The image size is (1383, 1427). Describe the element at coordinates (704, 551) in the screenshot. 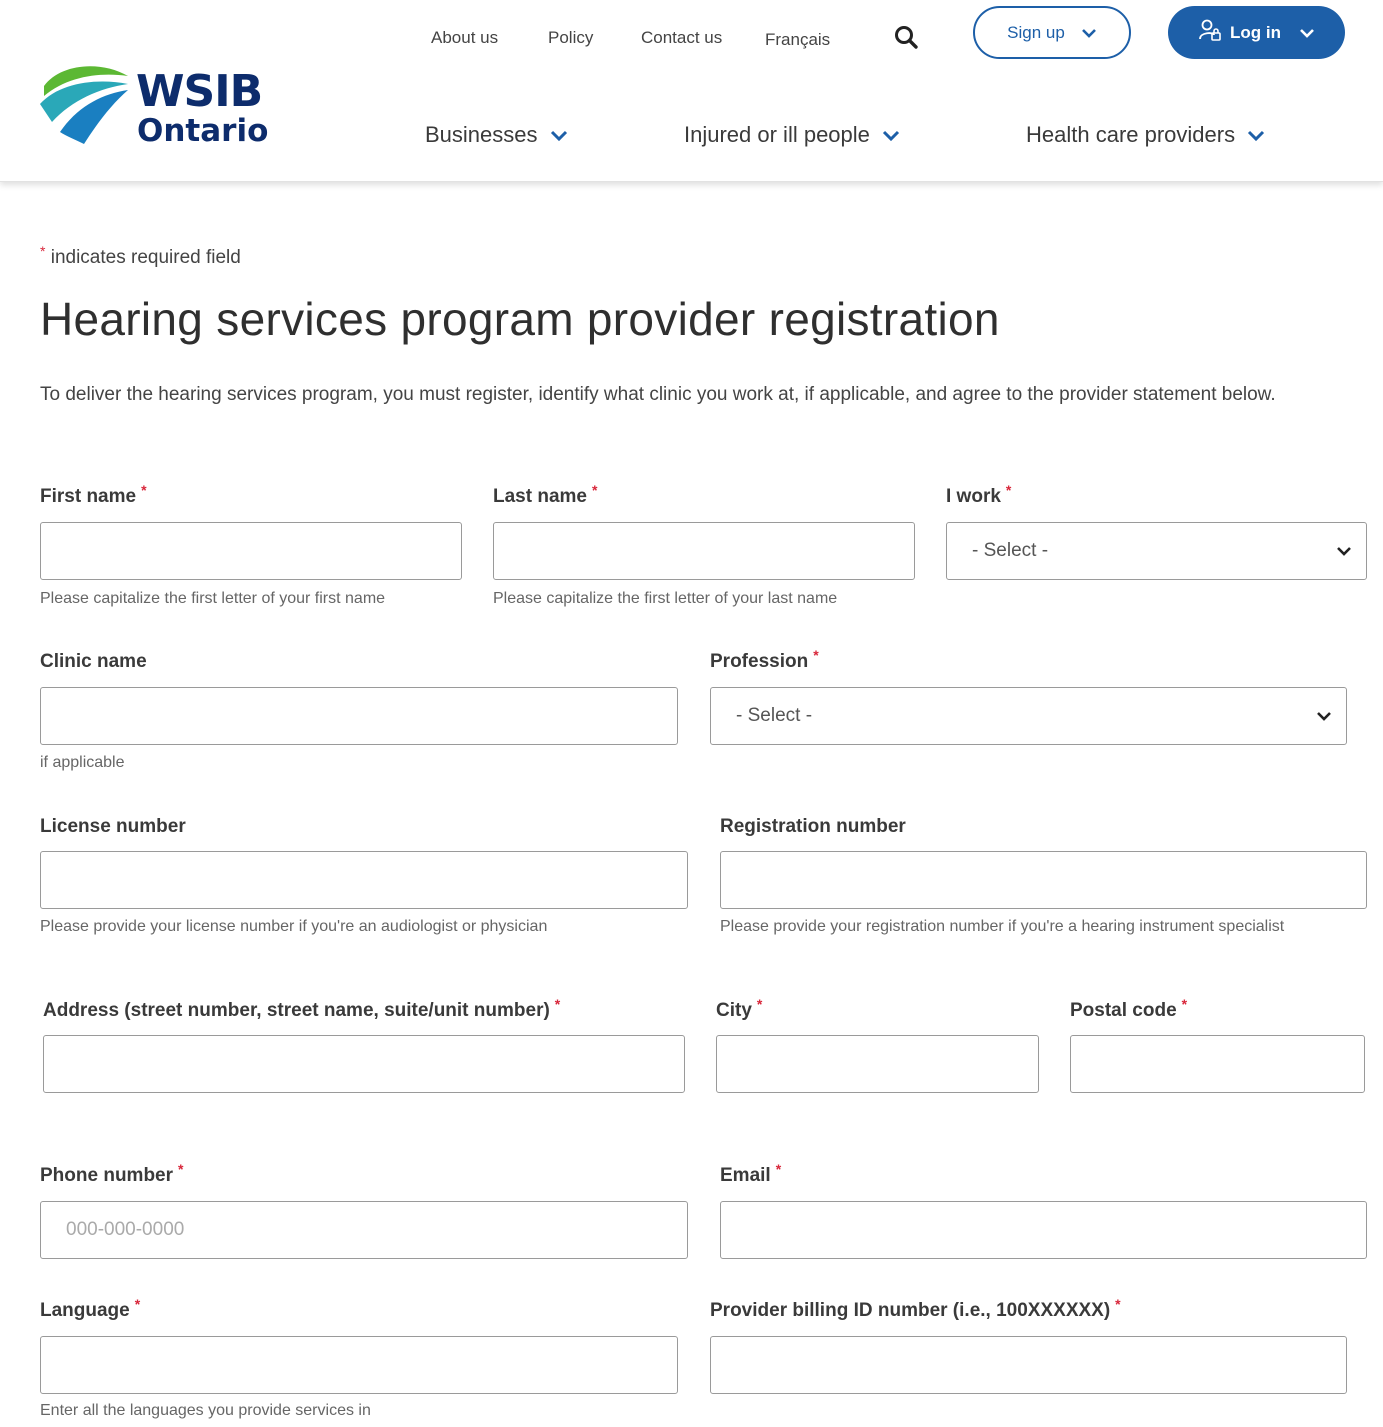

I see `last-name-input` at that location.